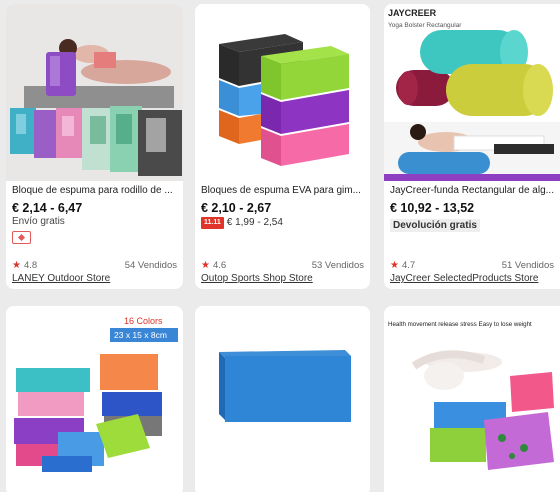 Image resolution: width=560 pixels, height=492 pixels. Describe the element at coordinates (412, 13) in the screenshot. I see `brand-logo: JAYCREER` at that location.